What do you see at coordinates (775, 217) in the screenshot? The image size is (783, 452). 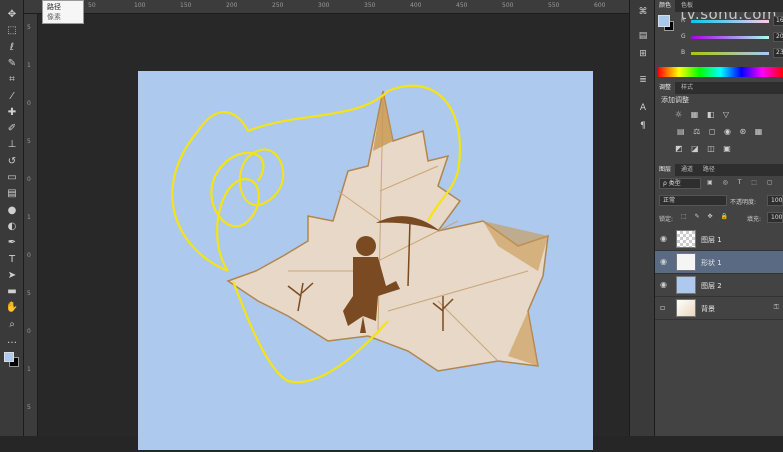 I see `fill-field: 100` at bounding box center [775, 217].